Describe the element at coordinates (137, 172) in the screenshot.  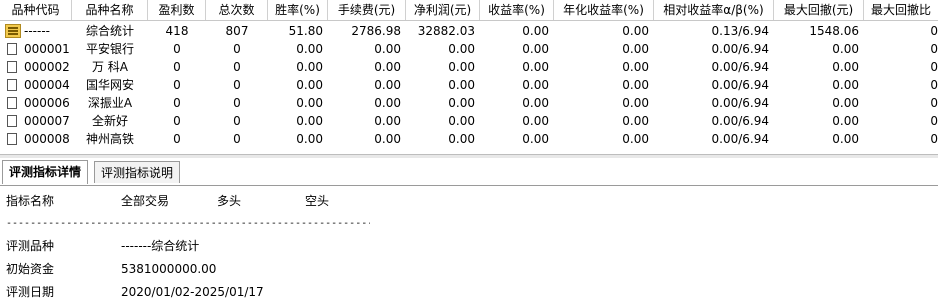
I see `tab-metrics-description: 评测指标说明` at that location.